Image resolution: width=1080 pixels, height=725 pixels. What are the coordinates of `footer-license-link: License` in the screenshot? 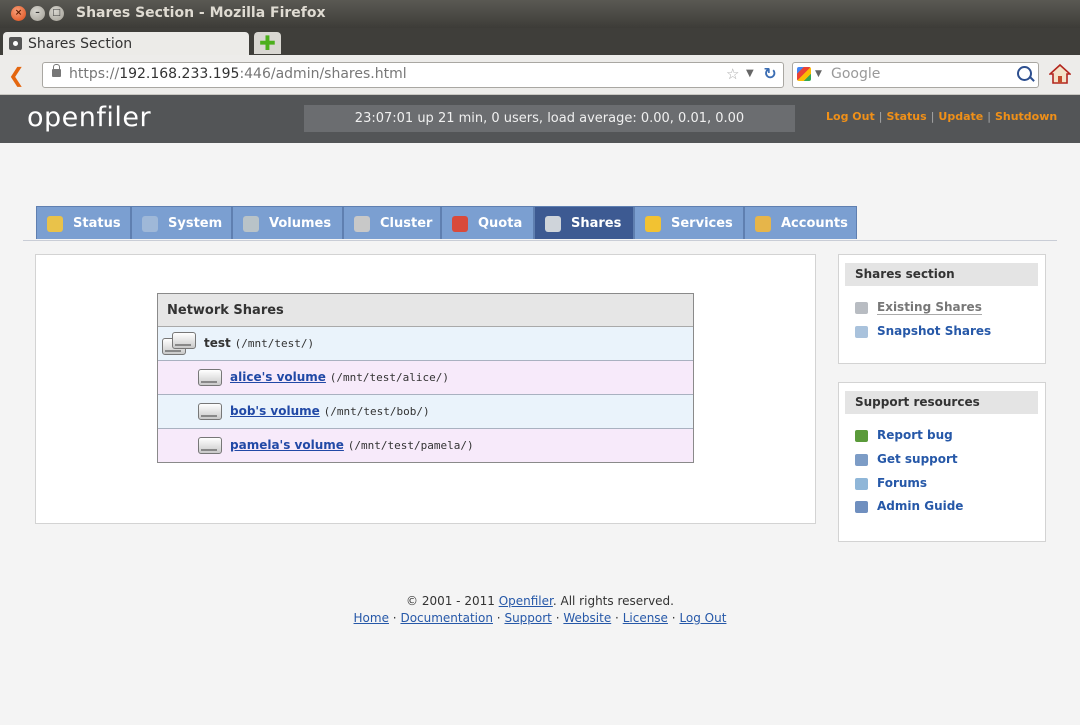 It's located at (645, 618).